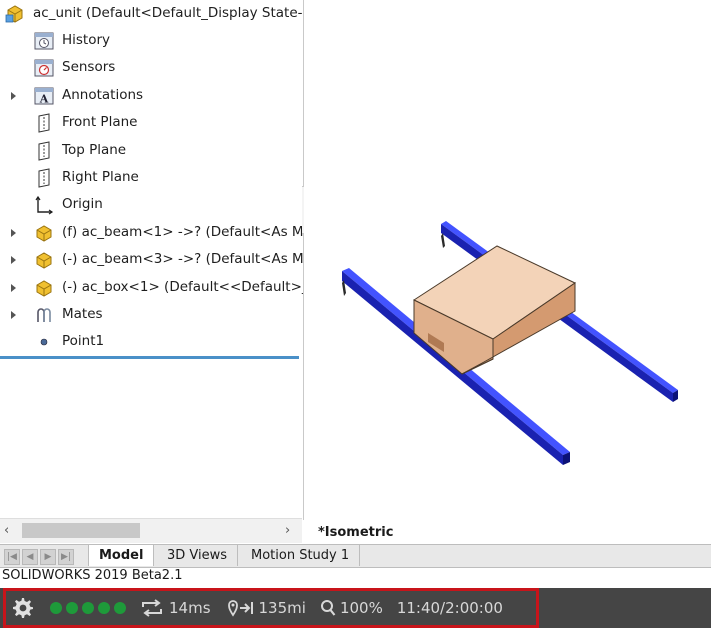 The image size is (711, 628). Describe the element at coordinates (44, 205) in the screenshot. I see `origin-icon` at that location.